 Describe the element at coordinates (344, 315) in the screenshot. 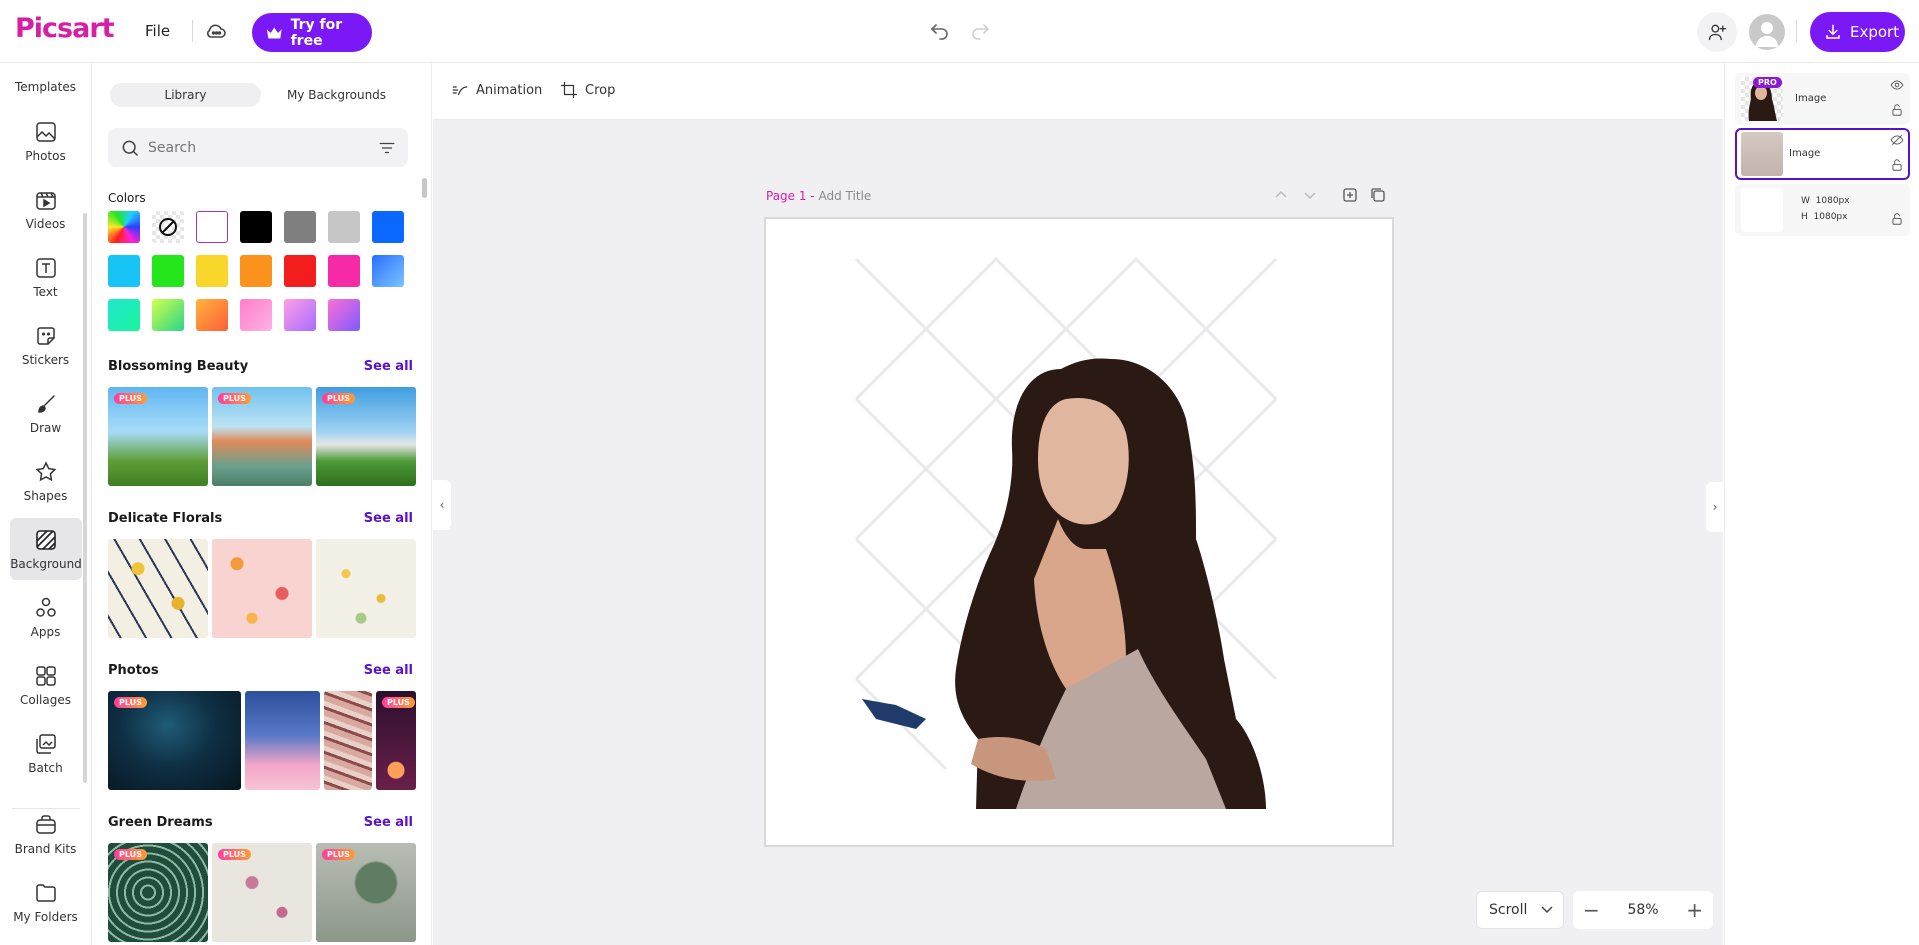

I see `color-swatch-gradient-violet` at that location.